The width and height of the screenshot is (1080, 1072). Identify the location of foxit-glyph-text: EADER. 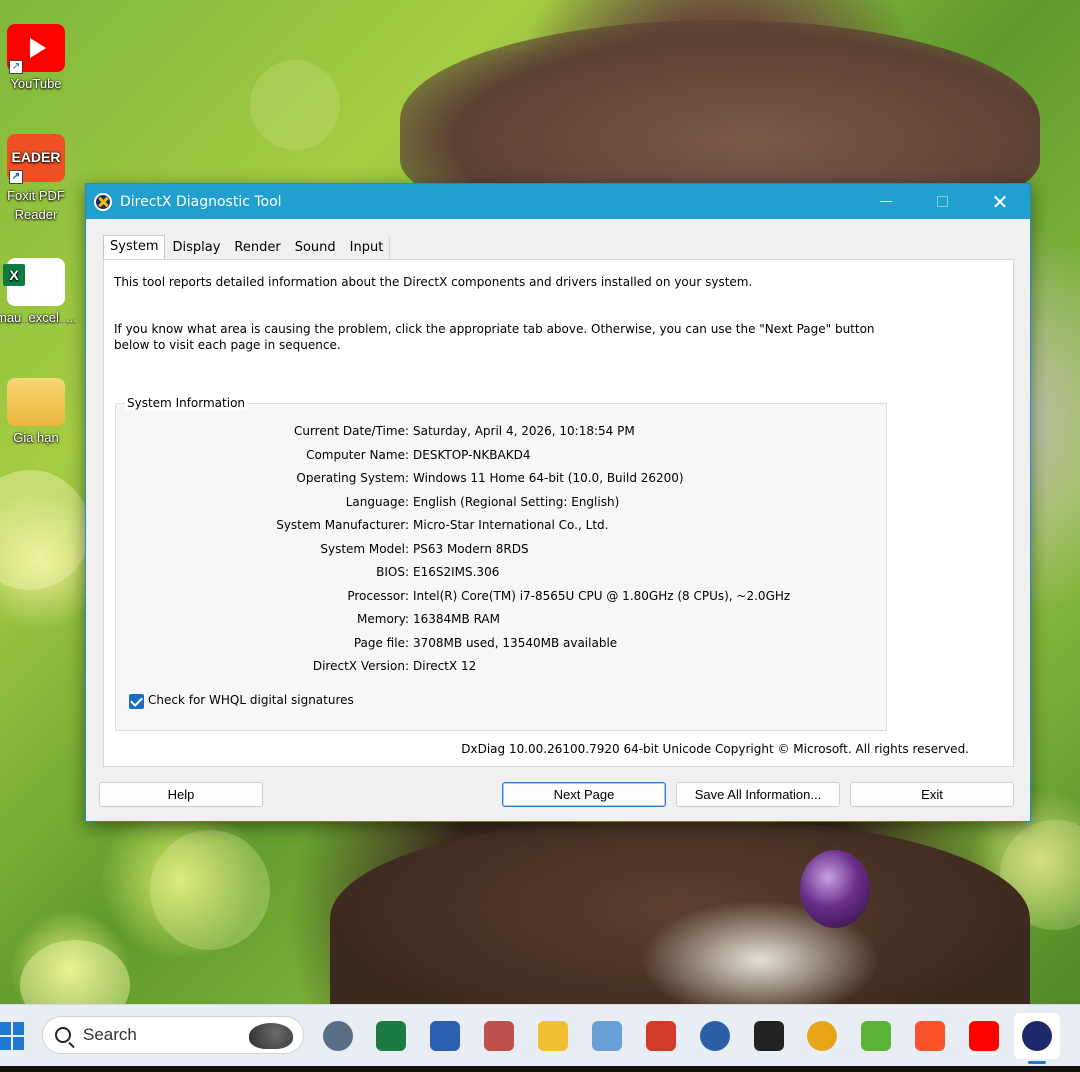
(36, 157).